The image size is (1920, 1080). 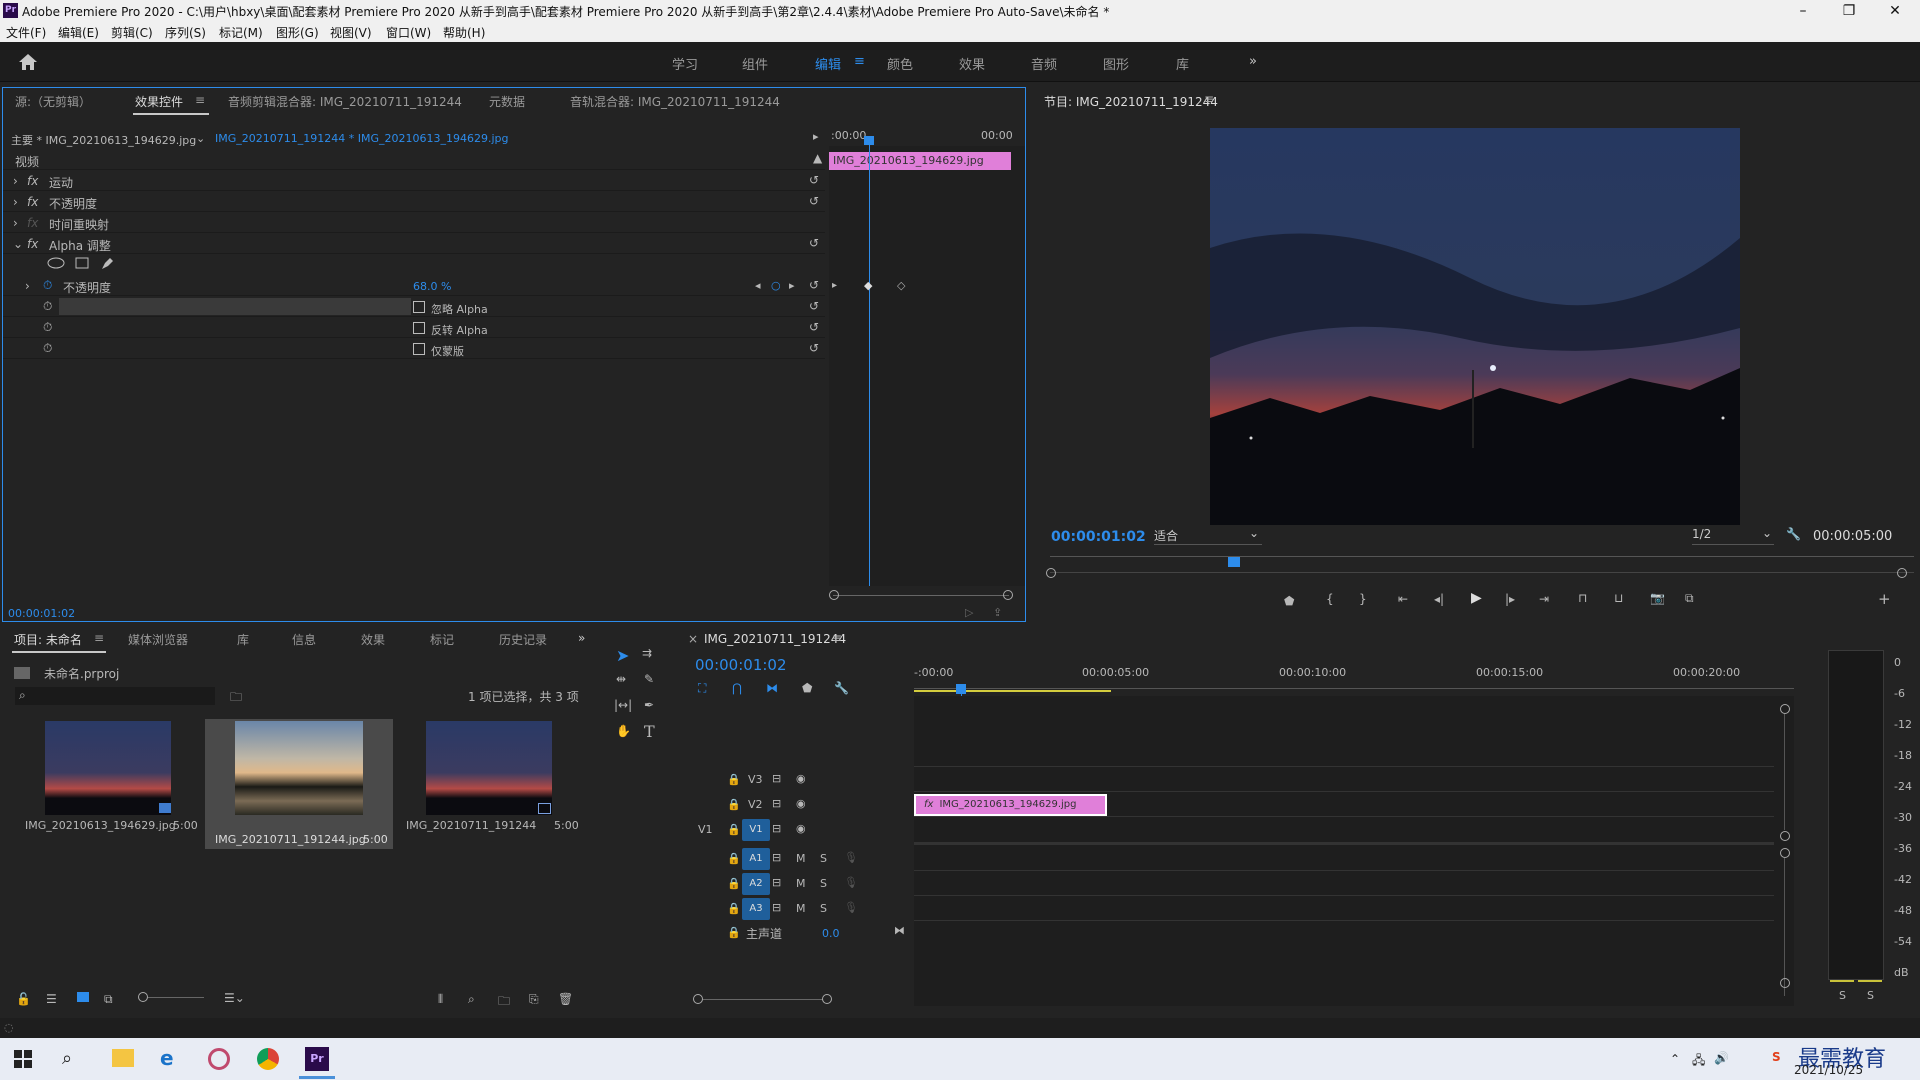 What do you see at coordinates (823, 858) in the screenshot?
I see `solo-button: S` at bounding box center [823, 858].